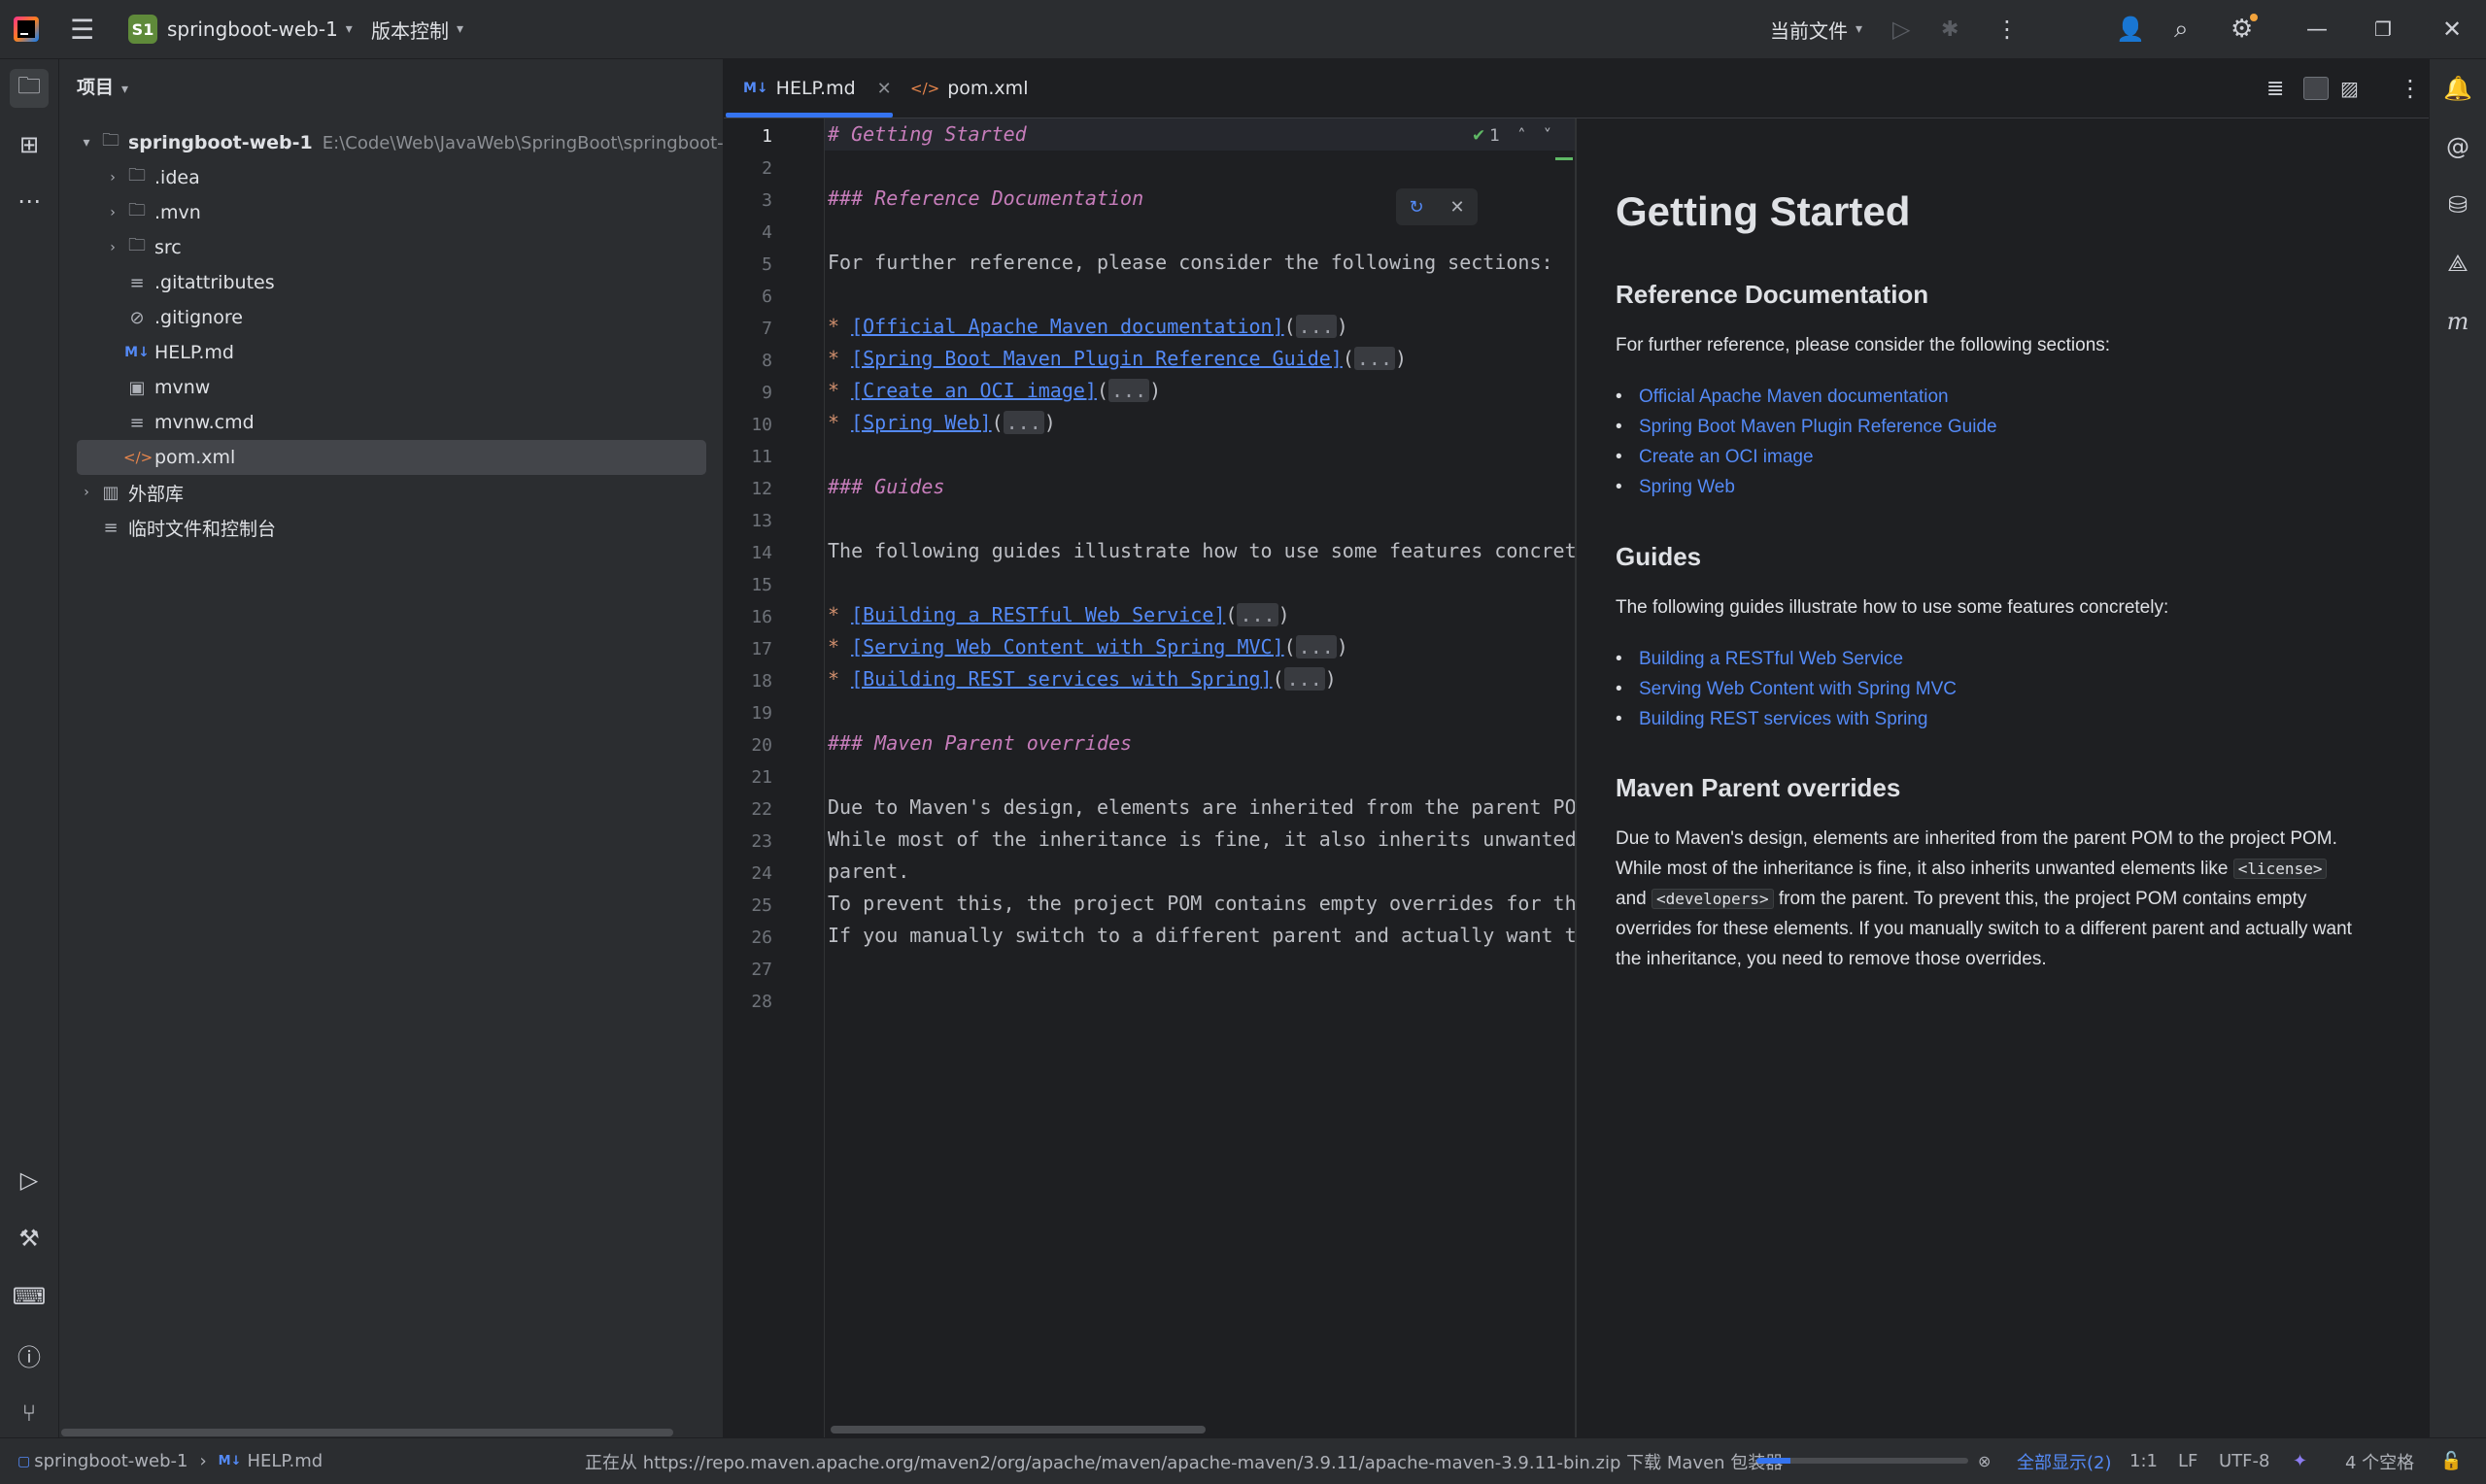  What do you see at coordinates (29, 88) in the screenshot?
I see `project-tool-folder-icon: 🗀` at bounding box center [29, 88].